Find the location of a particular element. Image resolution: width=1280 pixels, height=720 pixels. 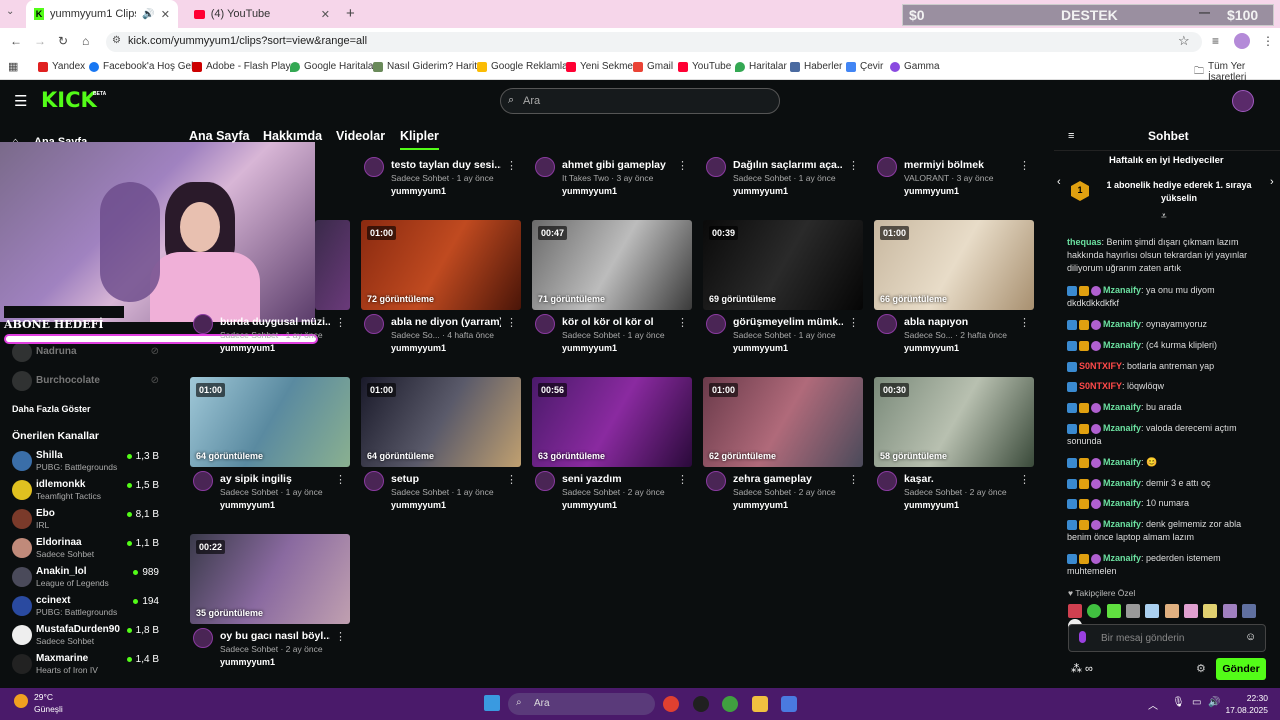

bookmark: Adobe - Flash Player is located at coordinates (245, 66).